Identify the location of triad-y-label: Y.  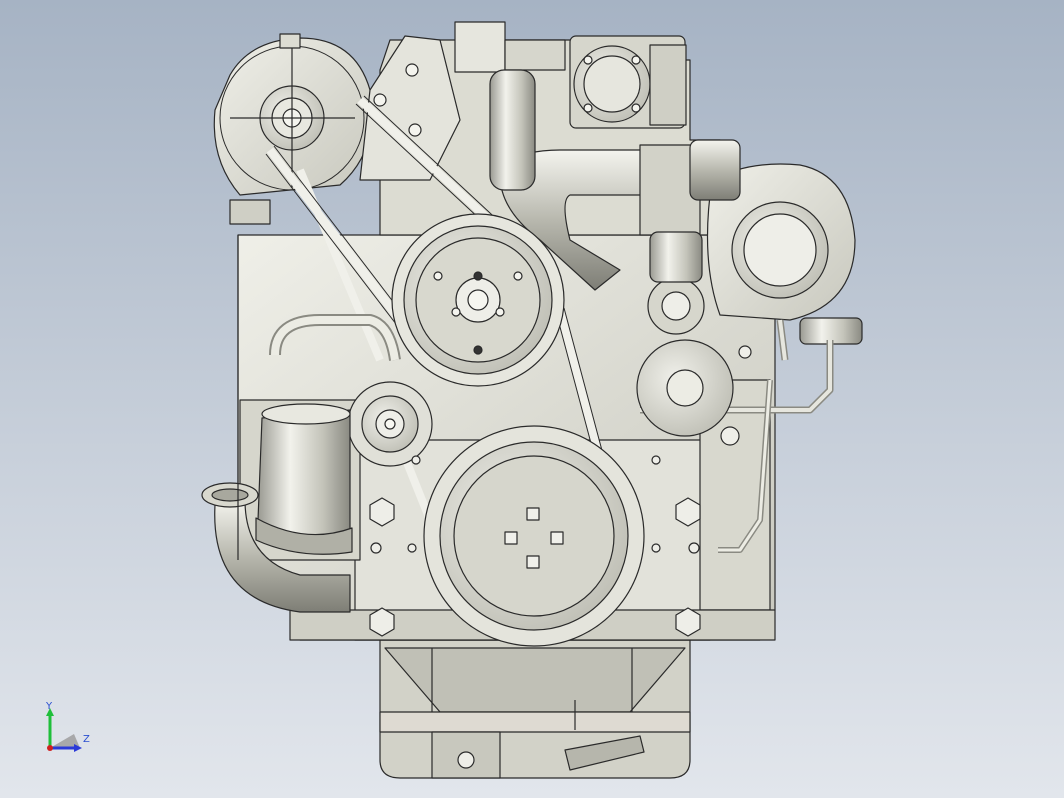
(49, 706).